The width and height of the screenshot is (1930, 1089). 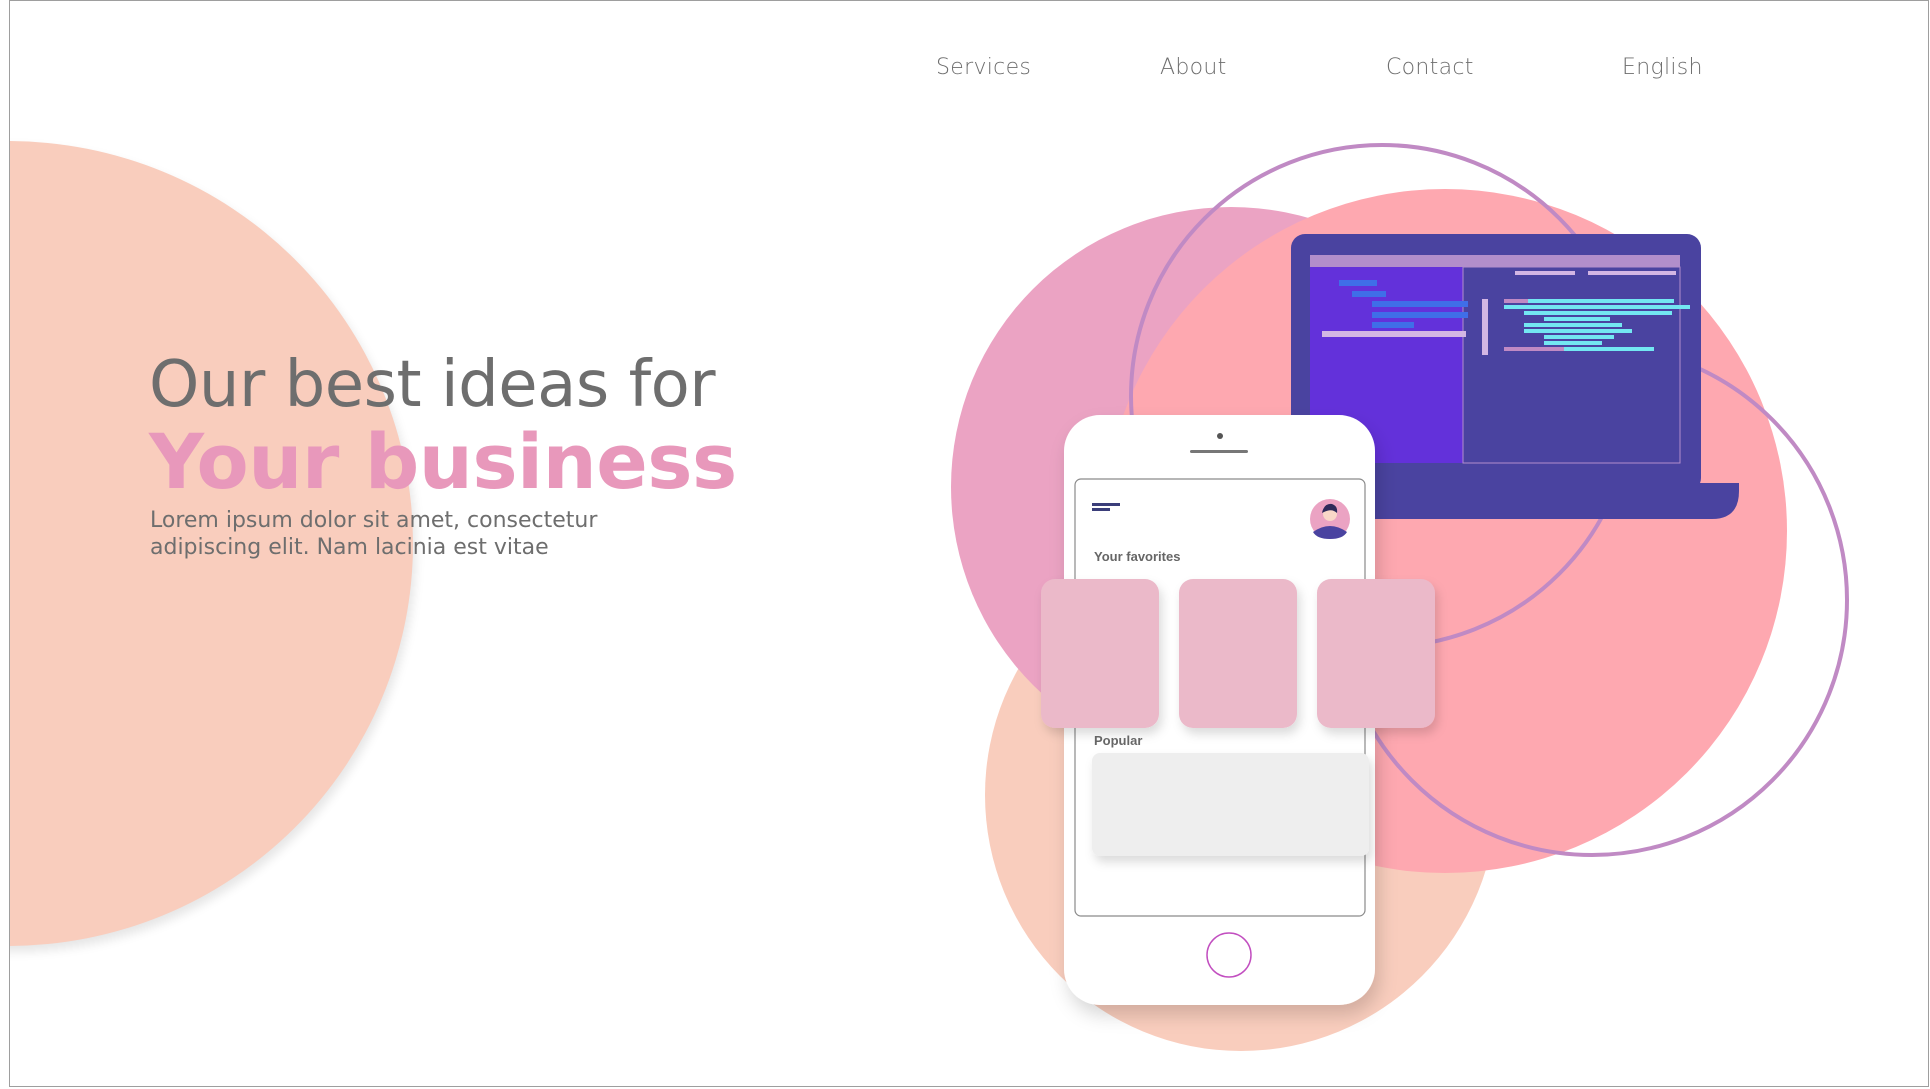 What do you see at coordinates (1118, 740) in the screenshot?
I see `popular-heading: Popular` at bounding box center [1118, 740].